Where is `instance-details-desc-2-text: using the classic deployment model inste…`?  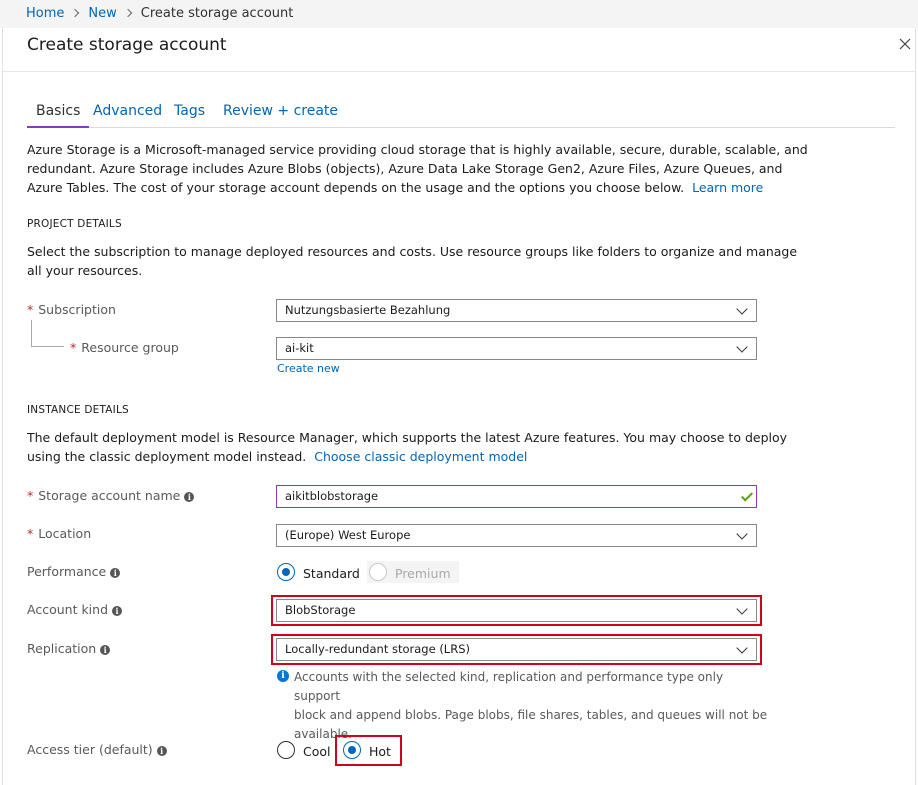 instance-details-desc-2-text: using the classic deployment model inste… is located at coordinates (167, 456).